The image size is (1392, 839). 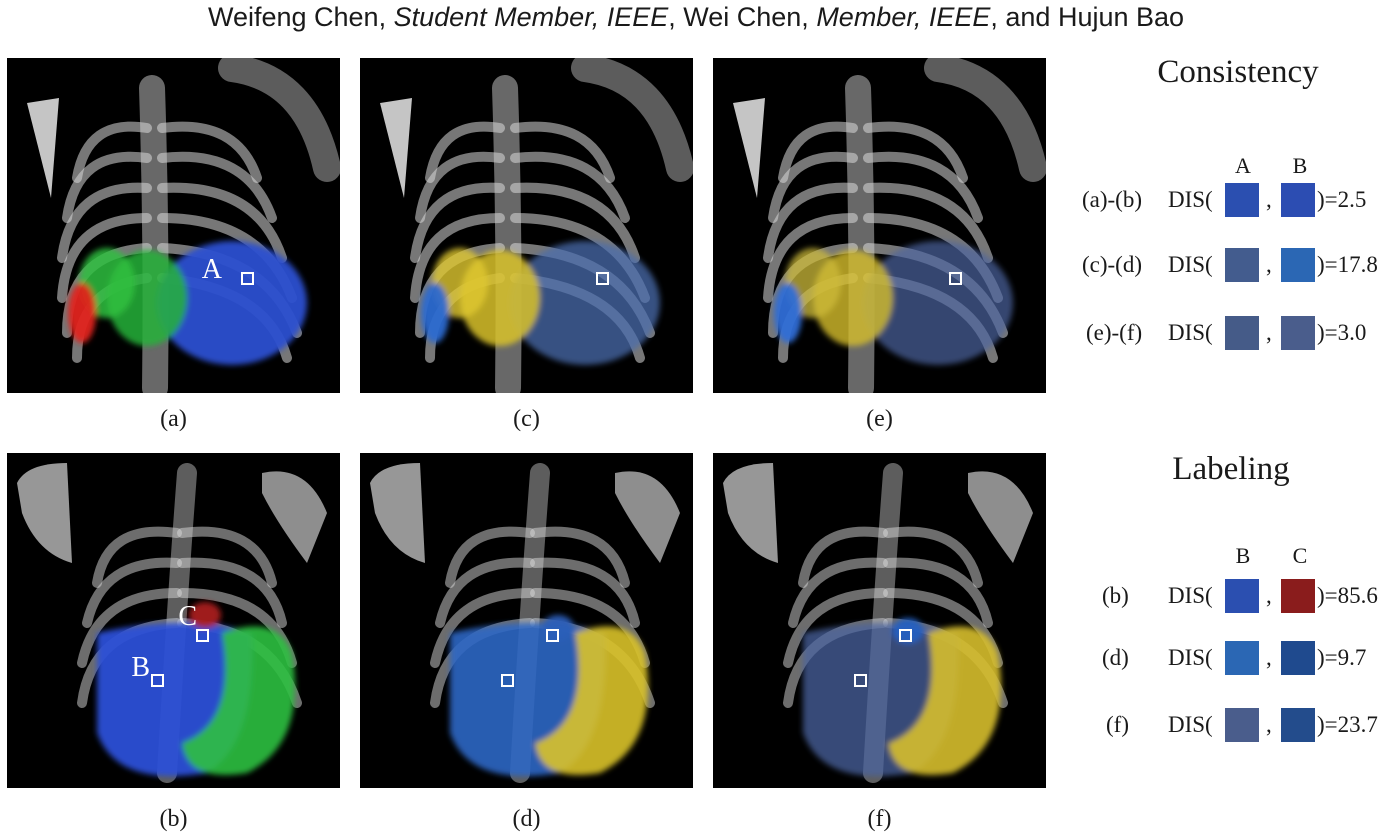 I want to click on panel-e-render, so click(x=889, y=225).